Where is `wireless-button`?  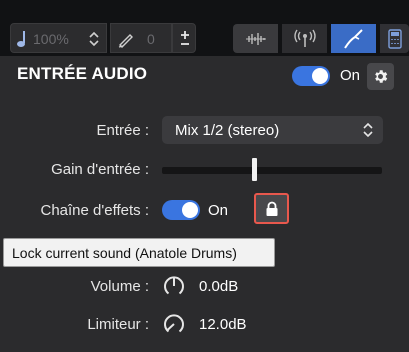
wireless-button is located at coordinates (304, 38).